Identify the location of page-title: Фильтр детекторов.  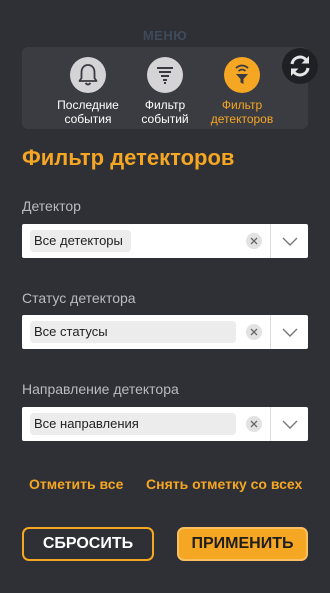
(128, 157).